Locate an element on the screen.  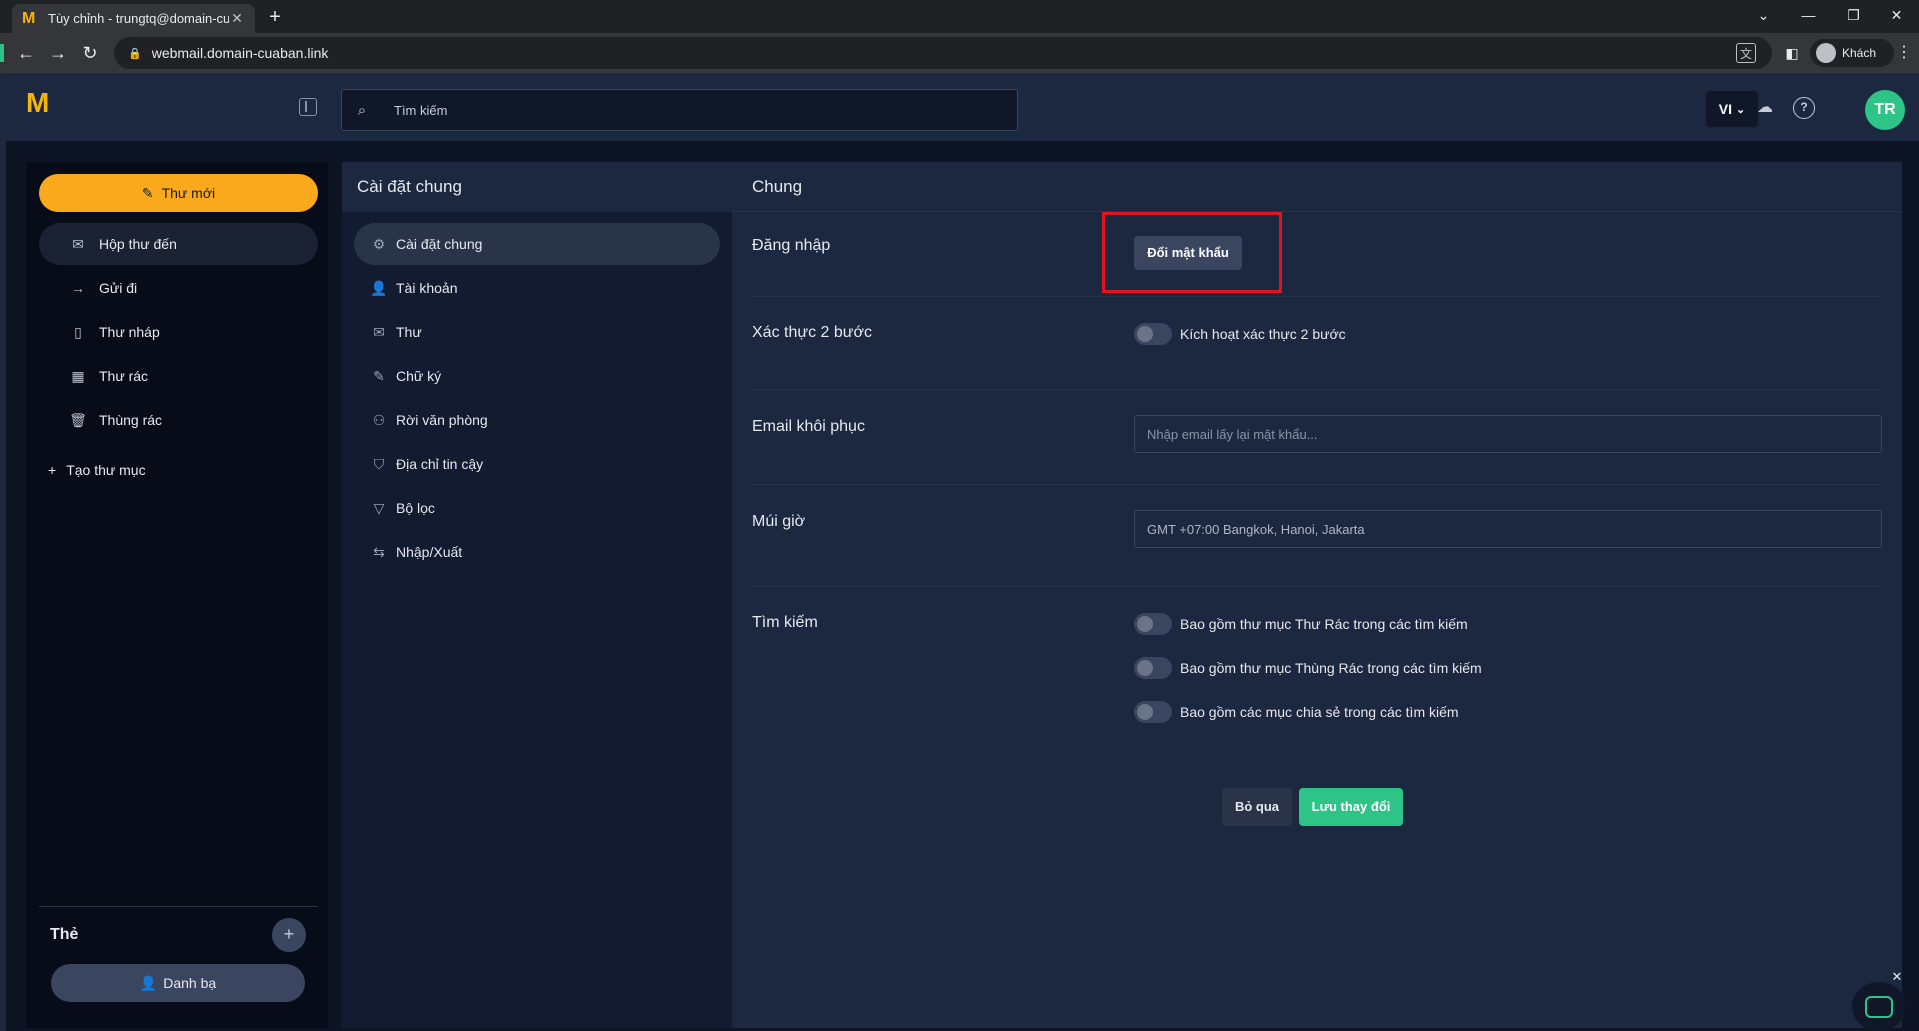
sidebar-item-inbox: ✉ Hộp thư đến is located at coordinates (178, 244).